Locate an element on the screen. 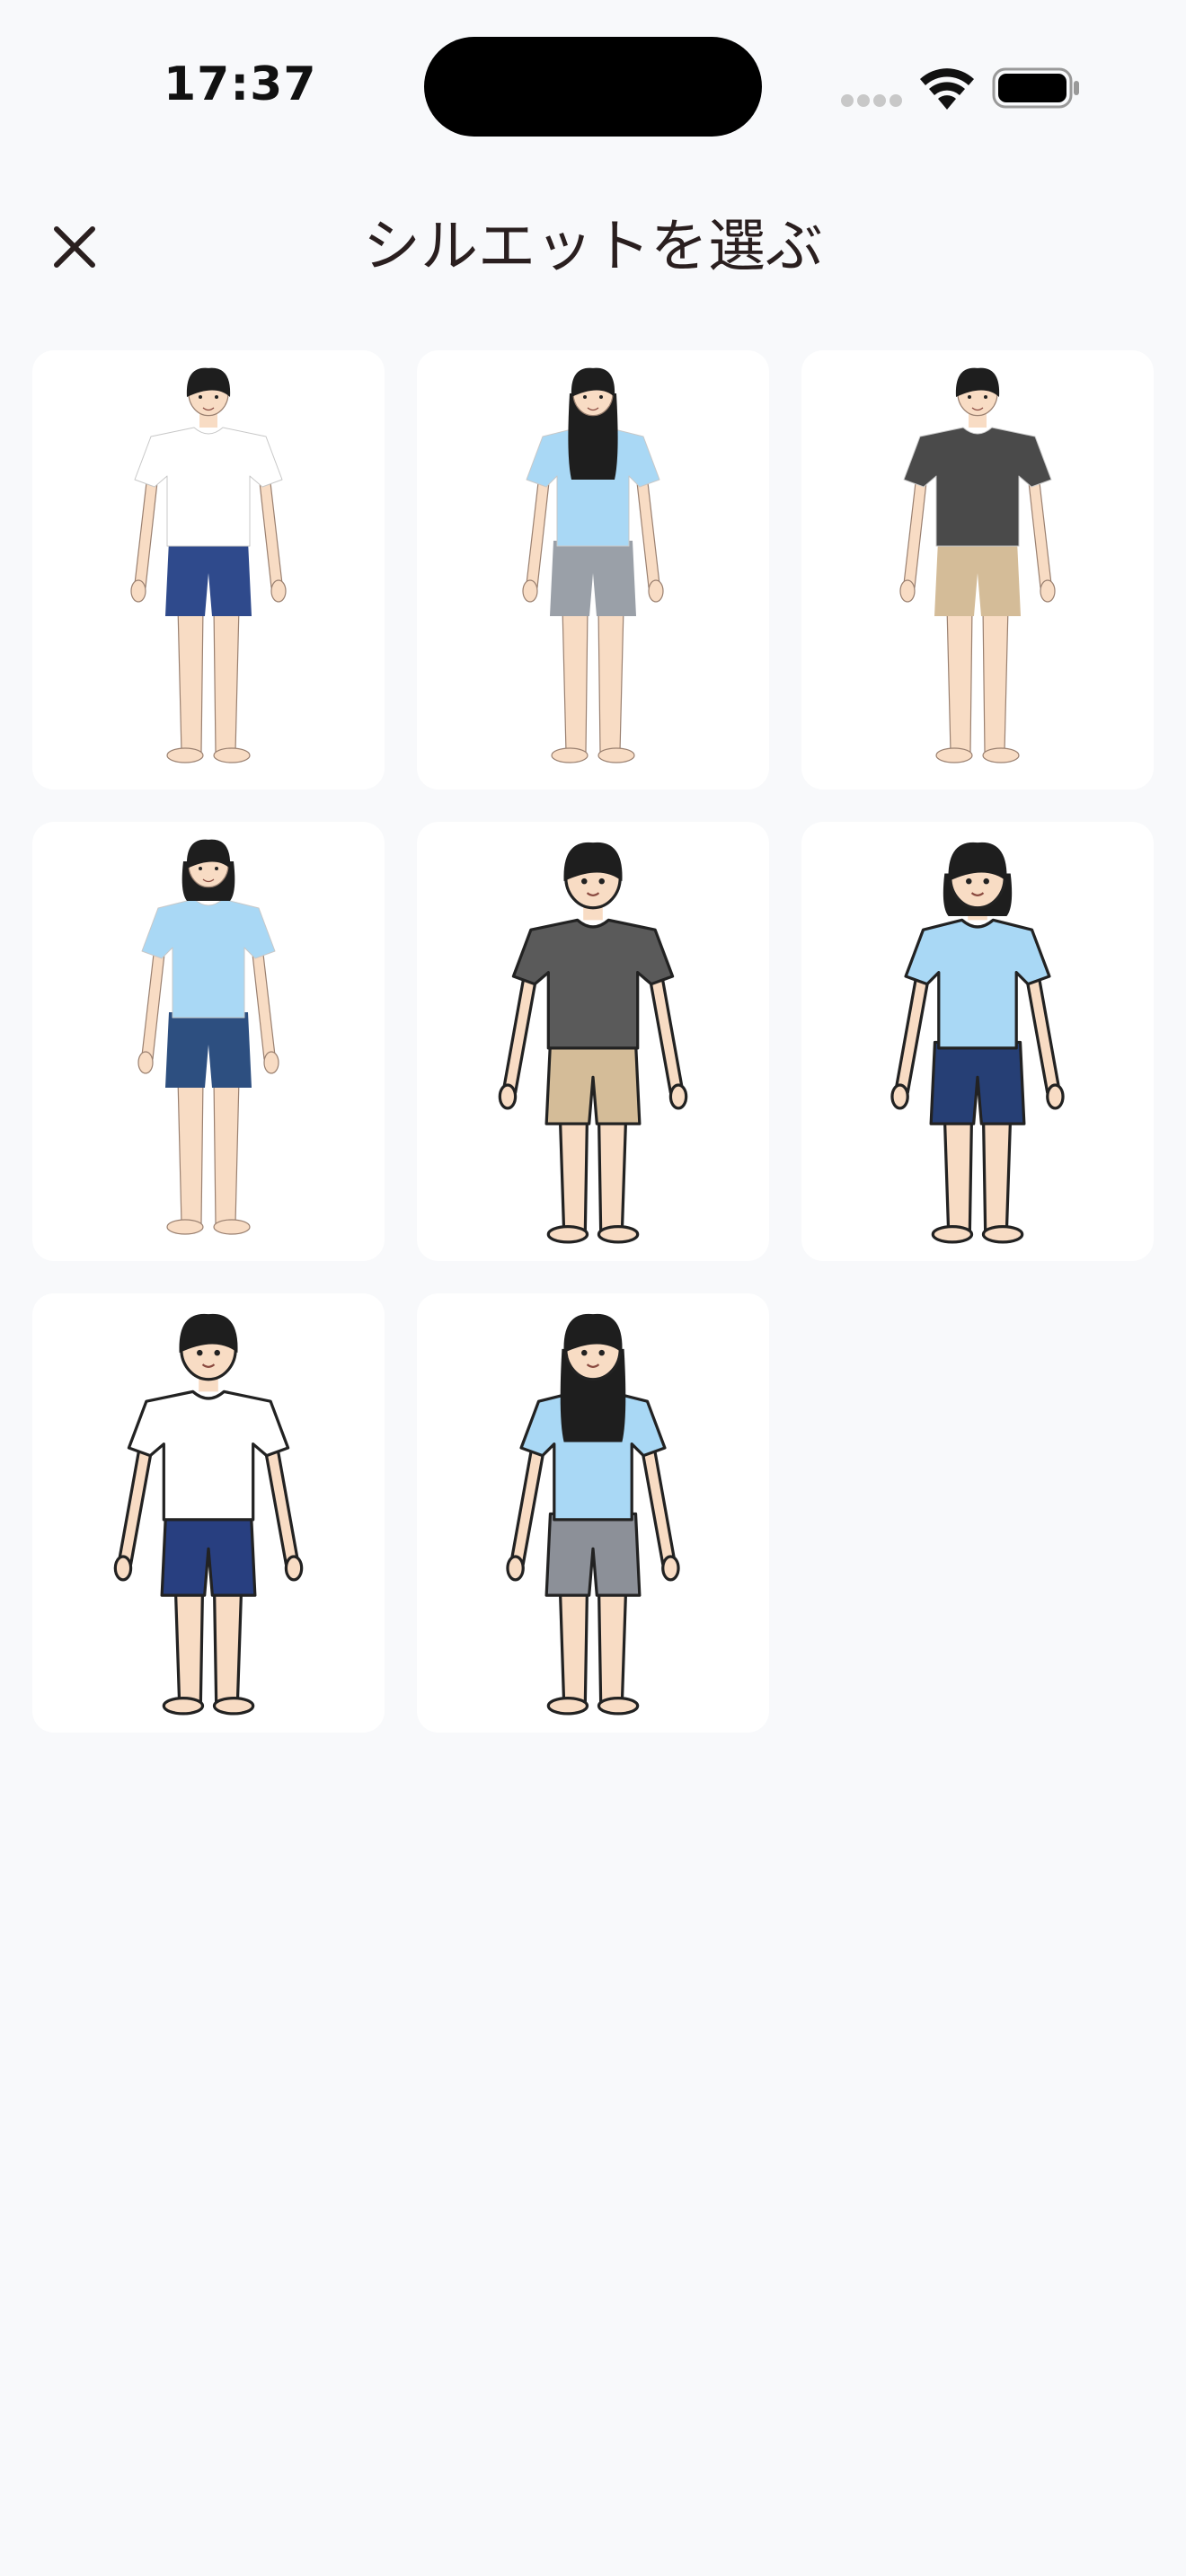 The image size is (1186, 2576). page-title: シルエットを選ぶ is located at coordinates (593, 247).